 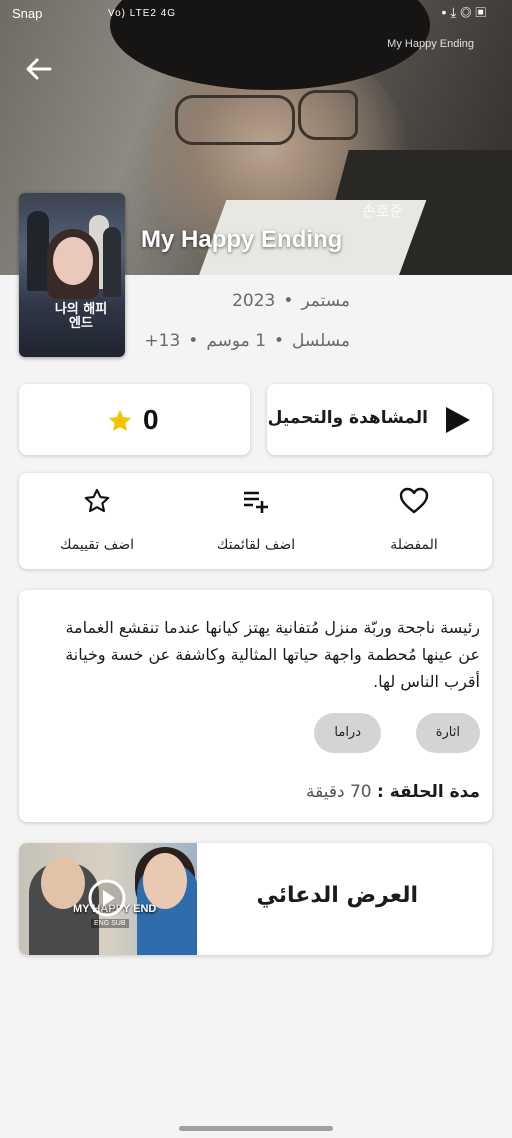 What do you see at coordinates (236, 341) in the screenshot?
I see `meta-seasons: 1 موسم` at bounding box center [236, 341].